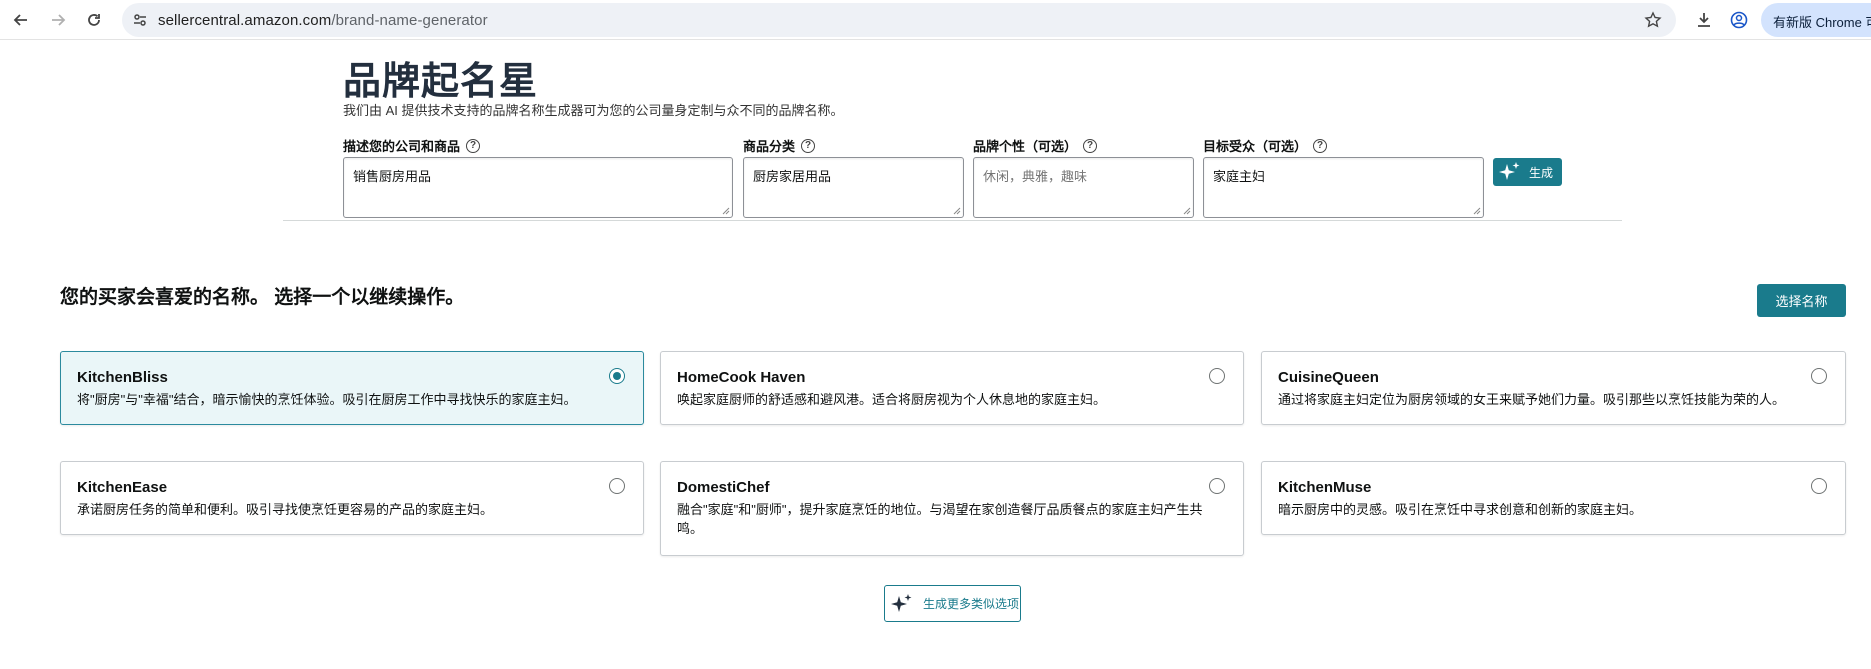 This screenshot has height=669, width=1871. I want to click on generate-more-button: 生成更多类似选项, so click(952, 603).